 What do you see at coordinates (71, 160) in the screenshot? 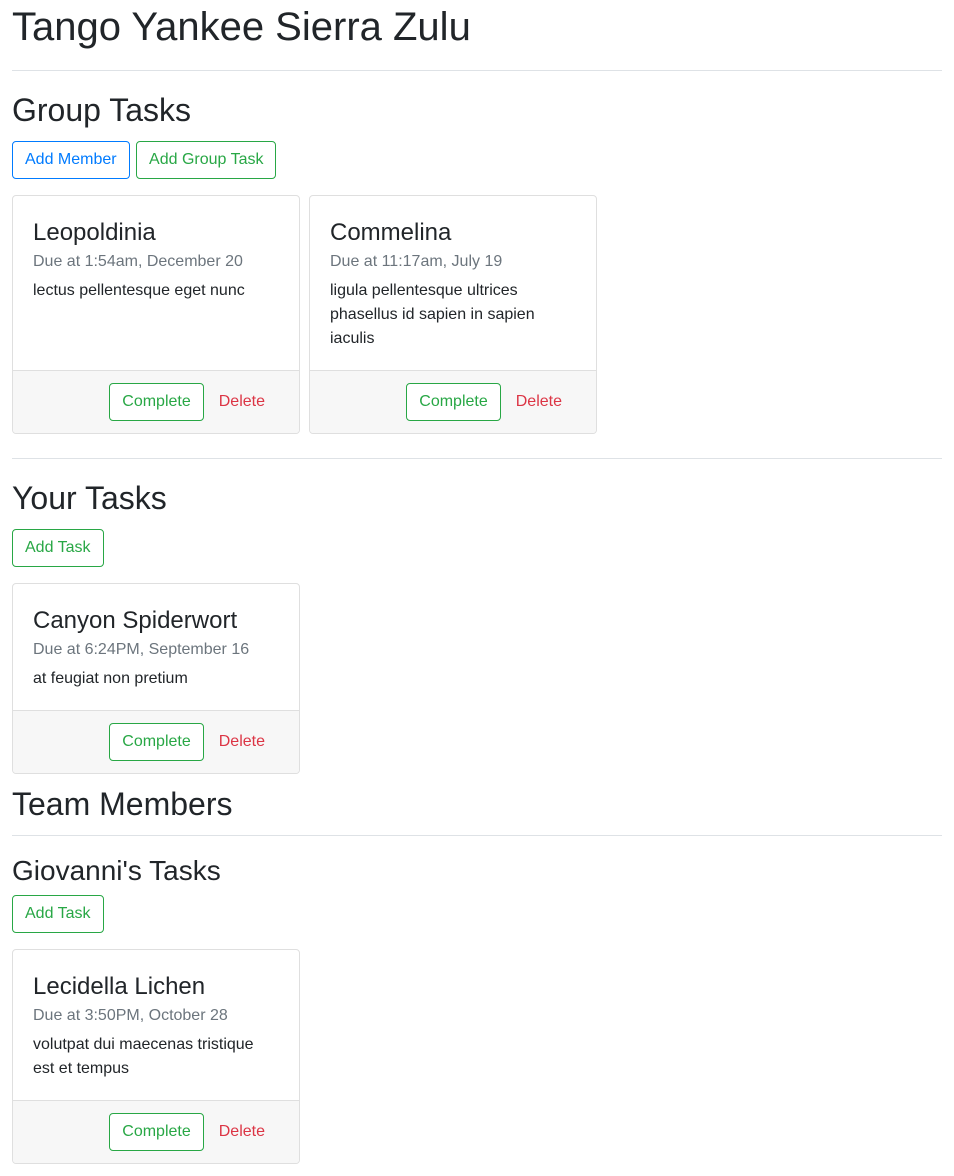
I see `add-member-button: Add Member` at bounding box center [71, 160].